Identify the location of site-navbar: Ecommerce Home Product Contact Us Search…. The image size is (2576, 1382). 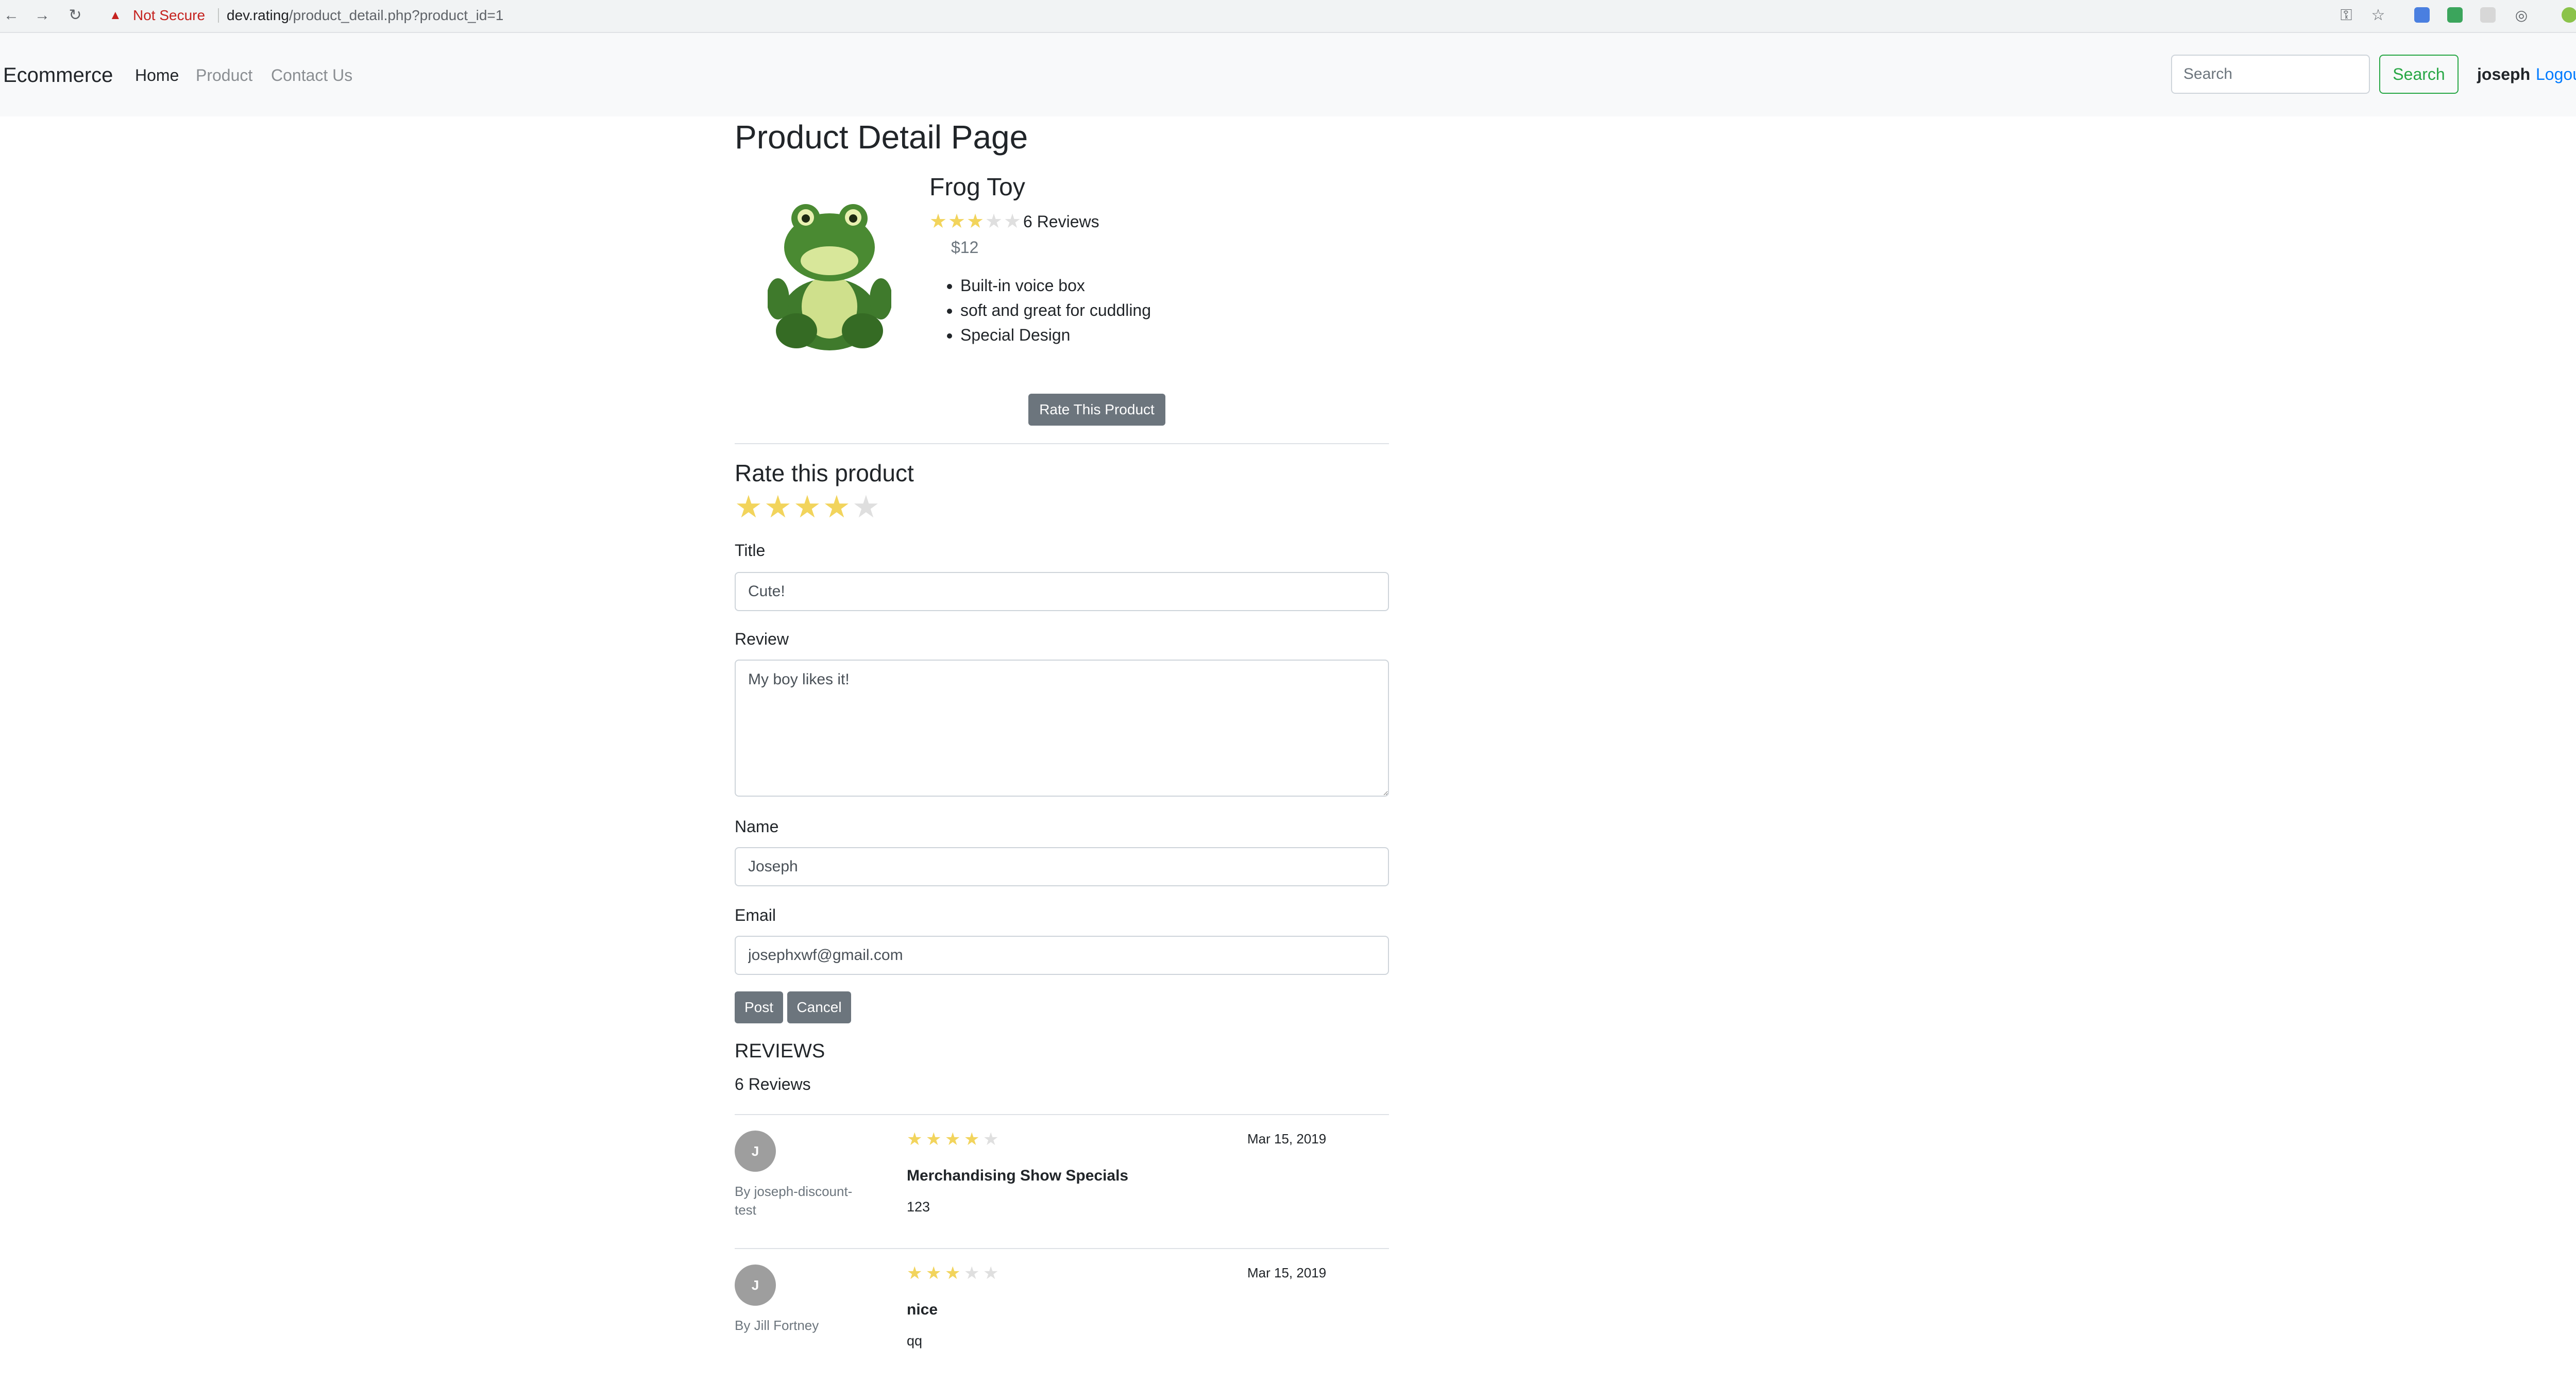
(1288, 74).